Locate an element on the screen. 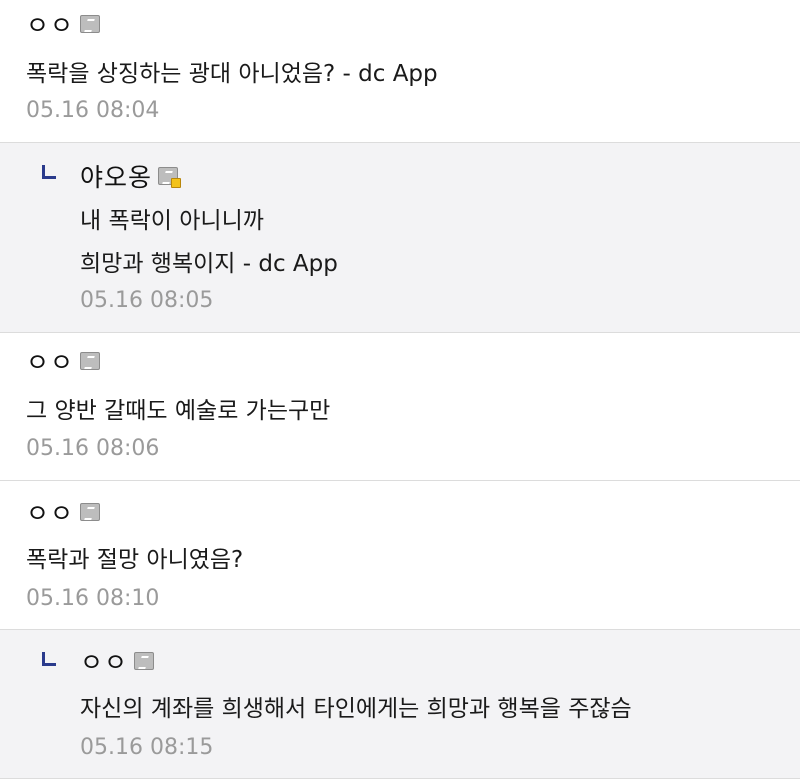 Image resolution: width=800 pixels, height=779 pixels. comment-text-line: 내 폭락이 아니니까 is located at coordinates (172, 221).